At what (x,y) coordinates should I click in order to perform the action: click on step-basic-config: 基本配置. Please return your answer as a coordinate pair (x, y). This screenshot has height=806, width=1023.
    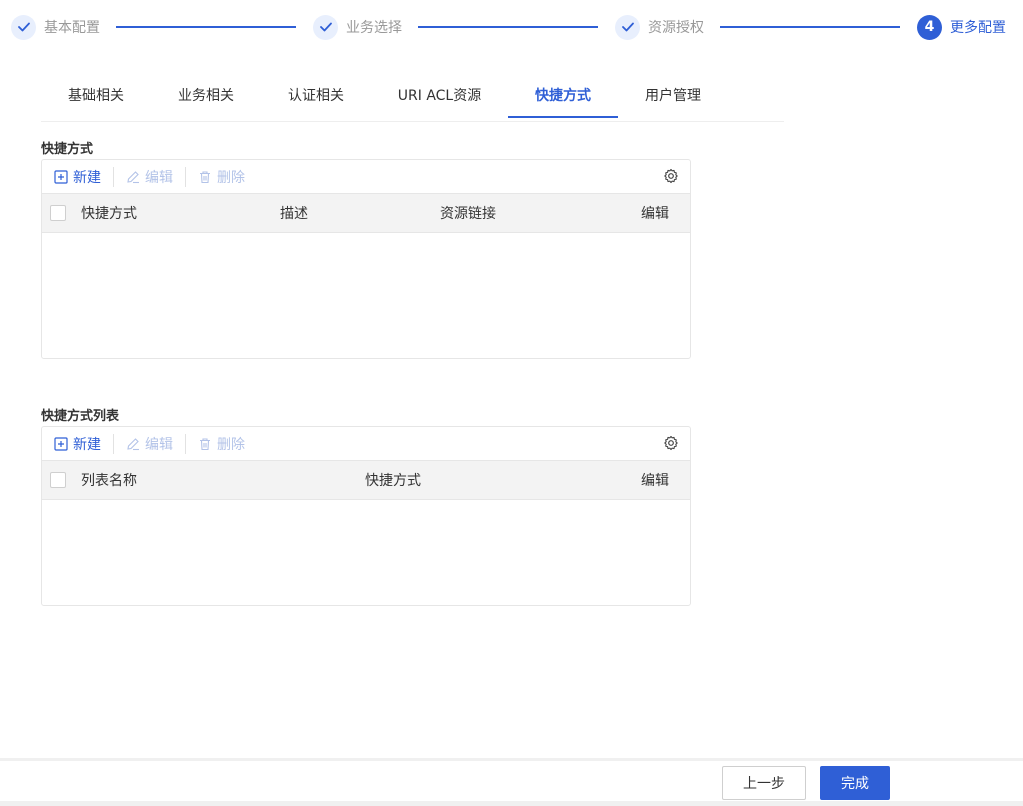
    Looking at the image, I should click on (55, 27).